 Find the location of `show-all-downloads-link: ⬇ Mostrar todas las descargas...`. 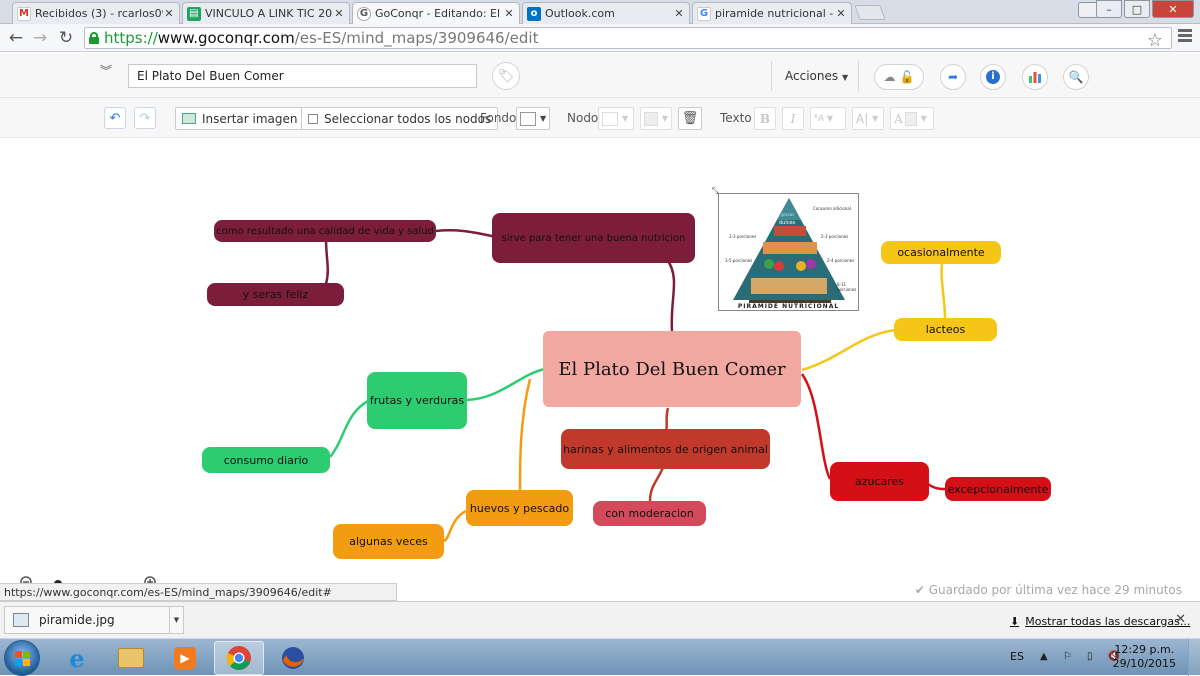

show-all-downloads-link: ⬇ Mostrar todas las descargas... is located at coordinates (1100, 621).